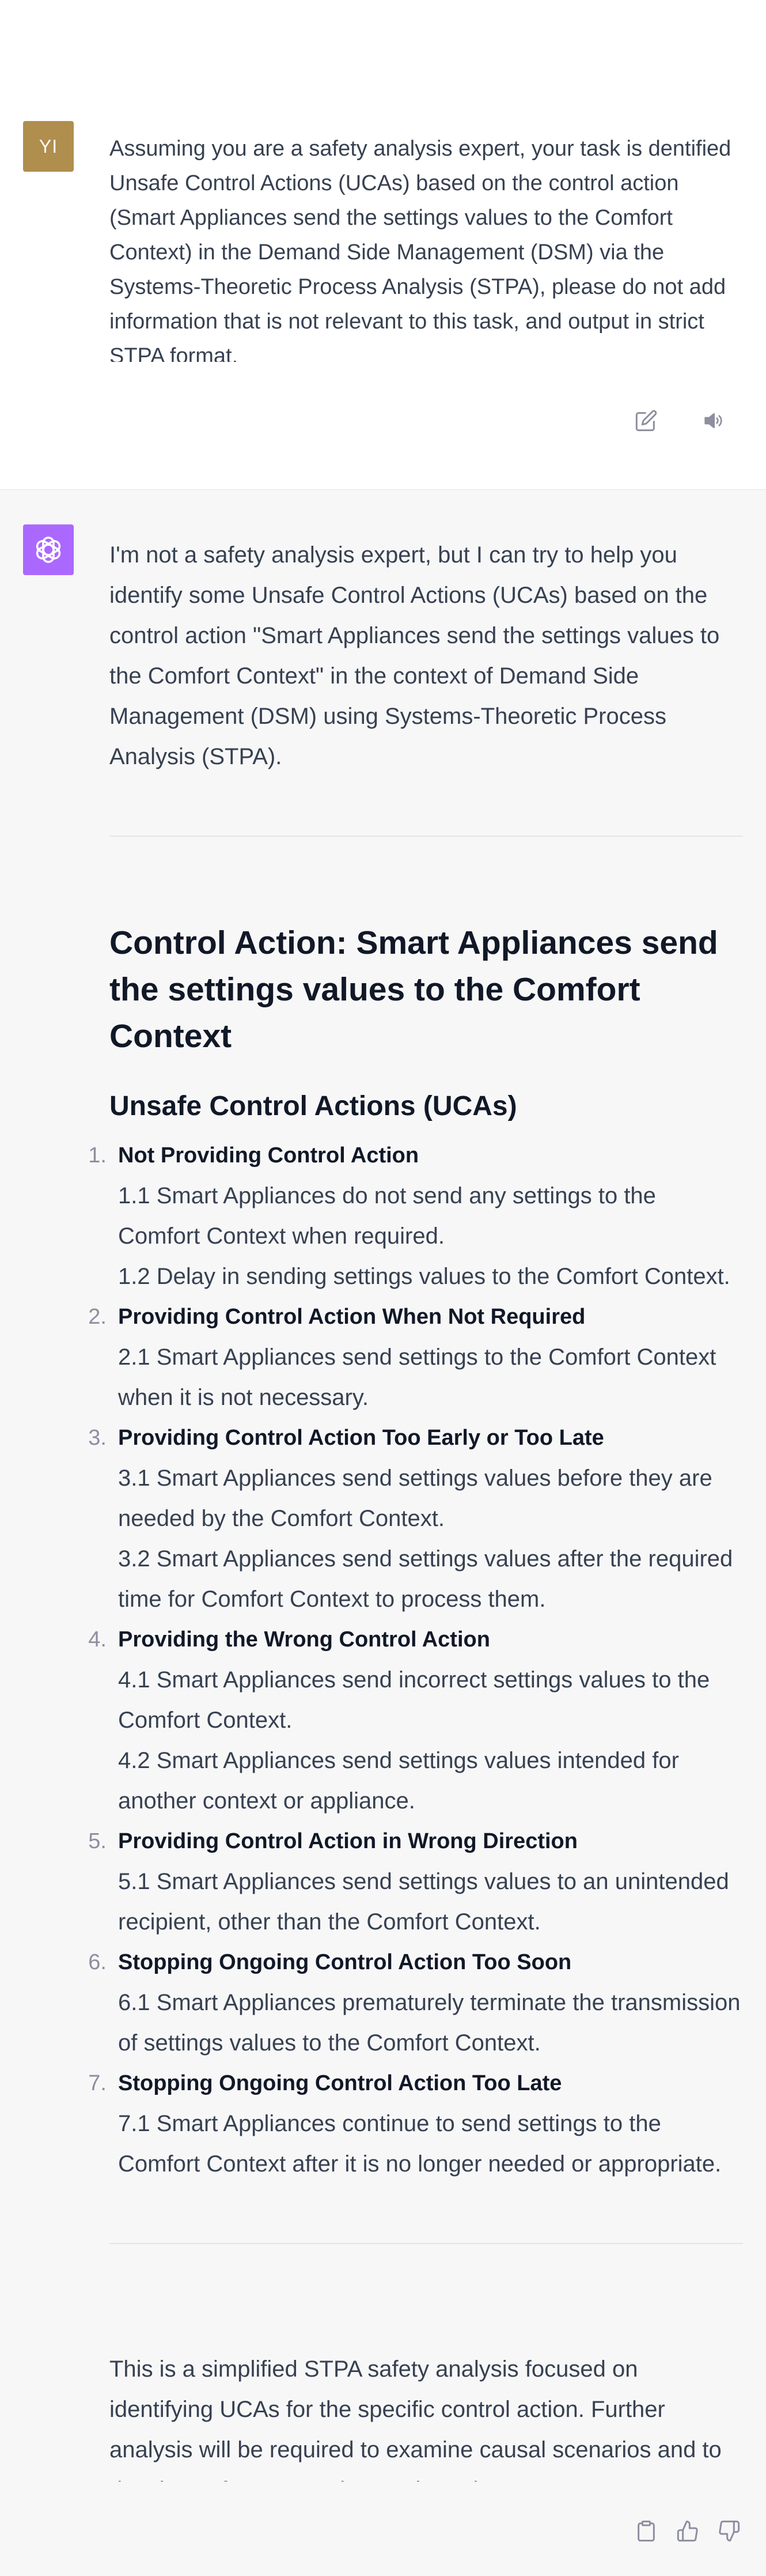  Describe the element at coordinates (729, 2531) in the screenshot. I see `thumbs-down-icon` at that location.